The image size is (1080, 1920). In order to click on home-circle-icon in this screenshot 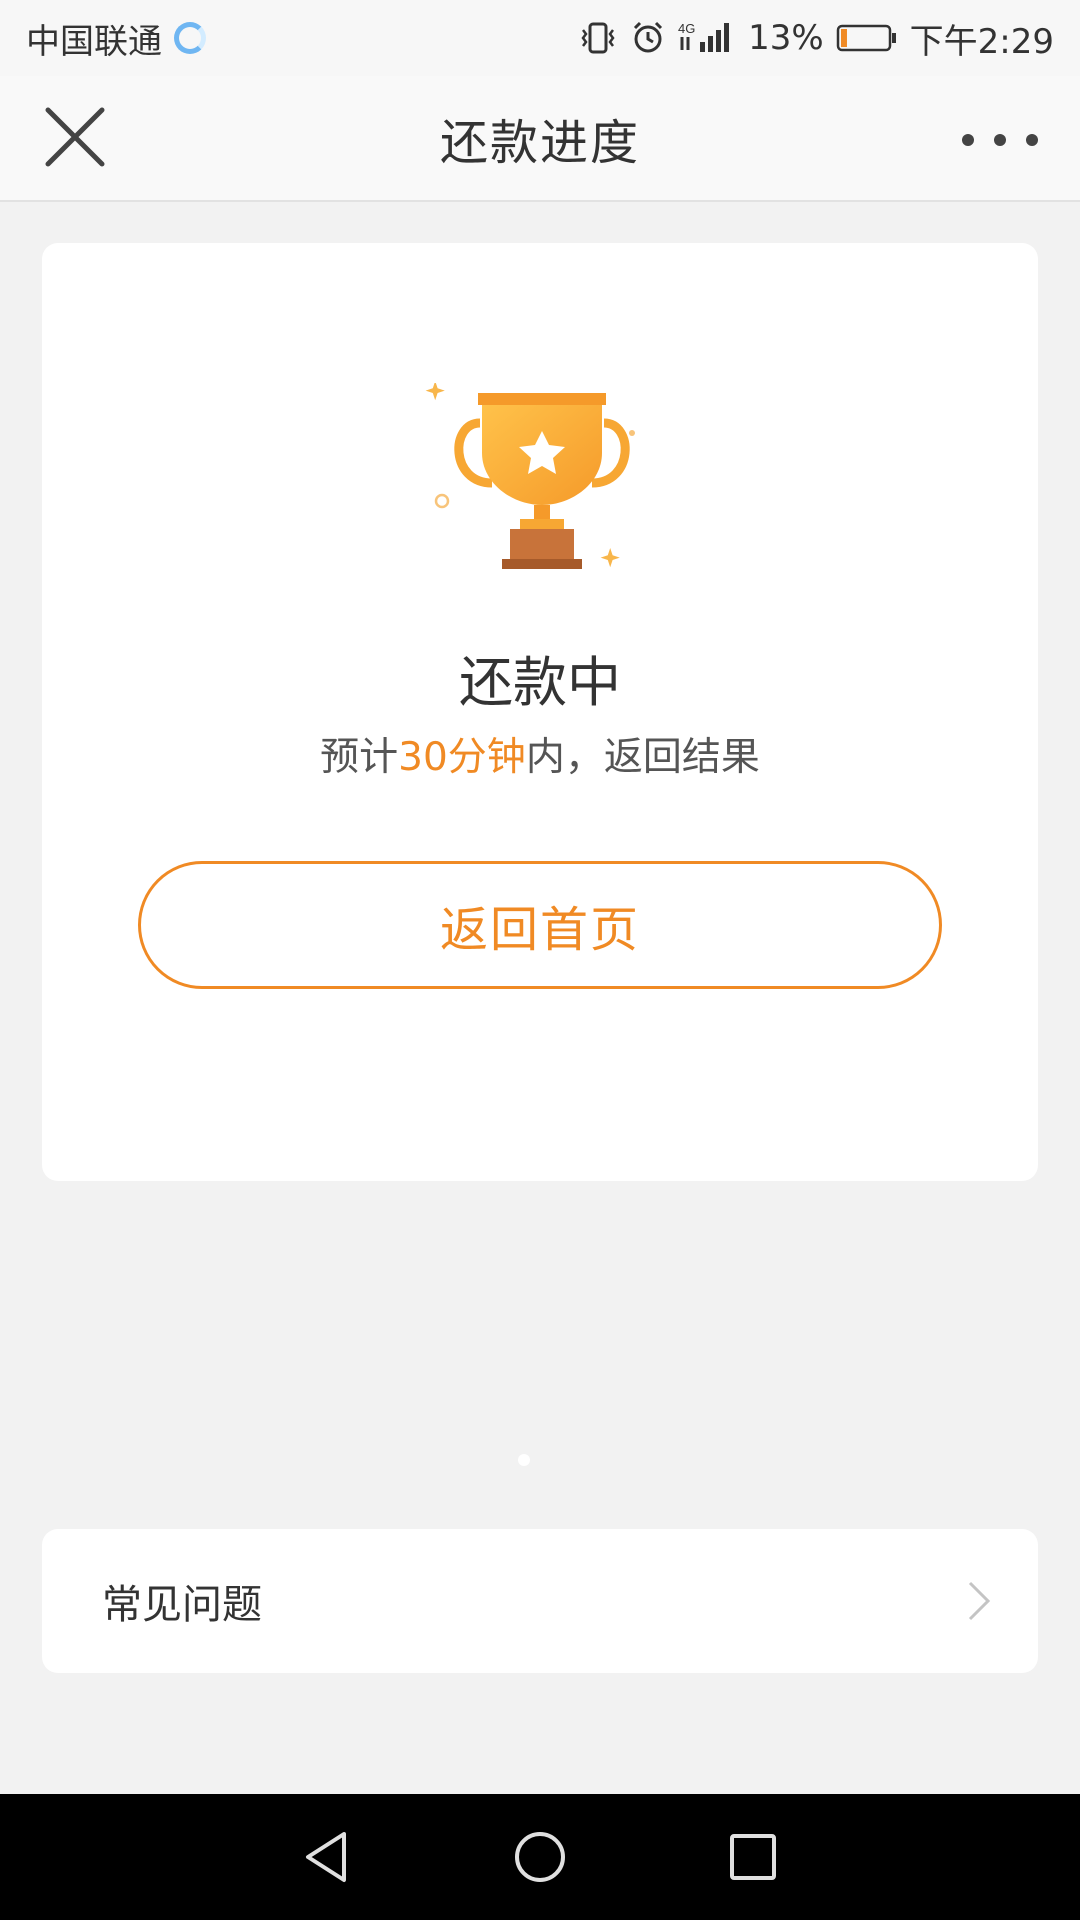, I will do `click(539, 1857)`.